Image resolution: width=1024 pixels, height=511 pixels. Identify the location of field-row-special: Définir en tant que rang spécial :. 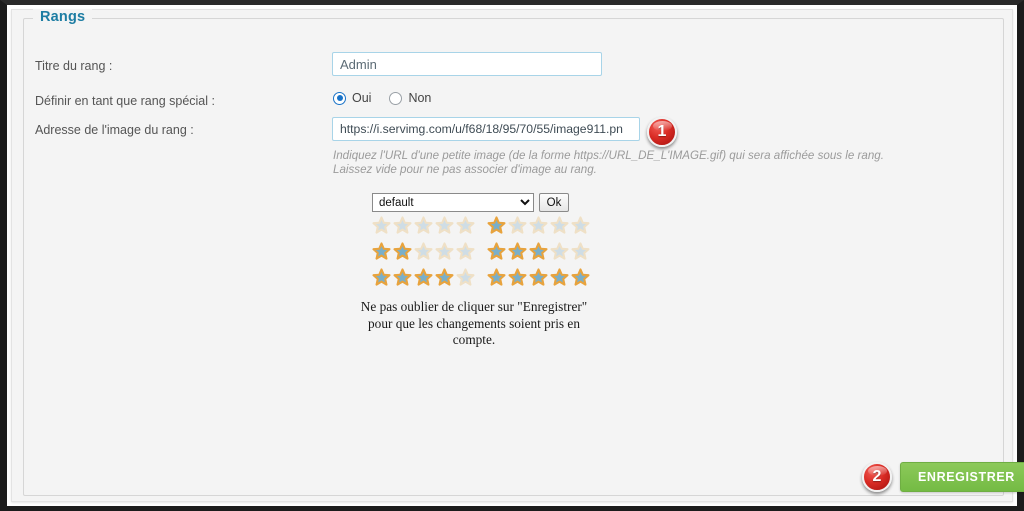
(125, 101).